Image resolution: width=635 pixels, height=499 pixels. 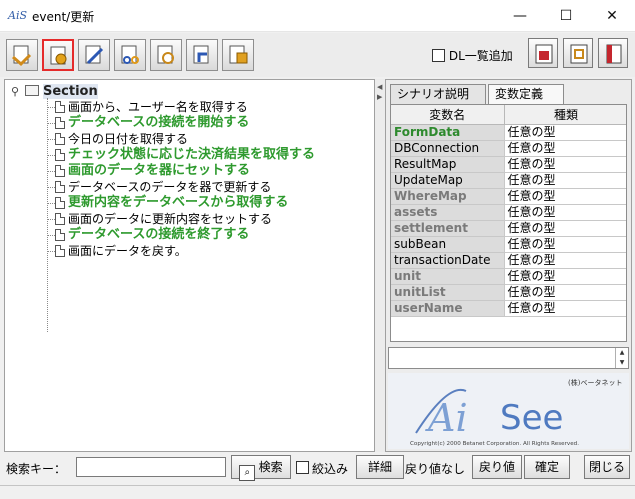 What do you see at coordinates (448, 212) in the screenshot?
I see `variable-name-cell: assets` at bounding box center [448, 212].